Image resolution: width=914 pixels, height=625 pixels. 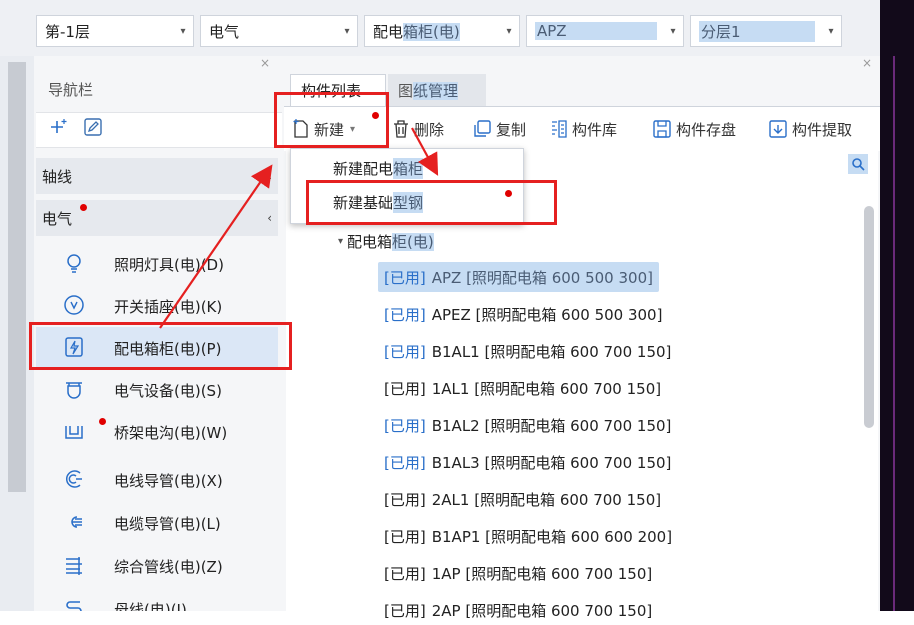 What do you see at coordinates (425, 151) in the screenshot?
I see `arrow-to-menu-item` at bounding box center [425, 151].